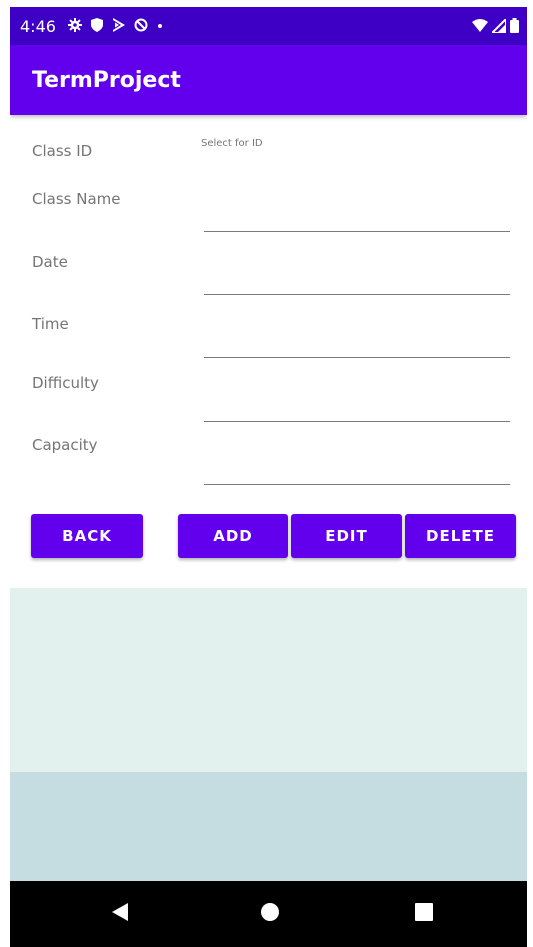 This screenshot has width=533, height=947. I want to click on recents-square-icon, so click(424, 912).